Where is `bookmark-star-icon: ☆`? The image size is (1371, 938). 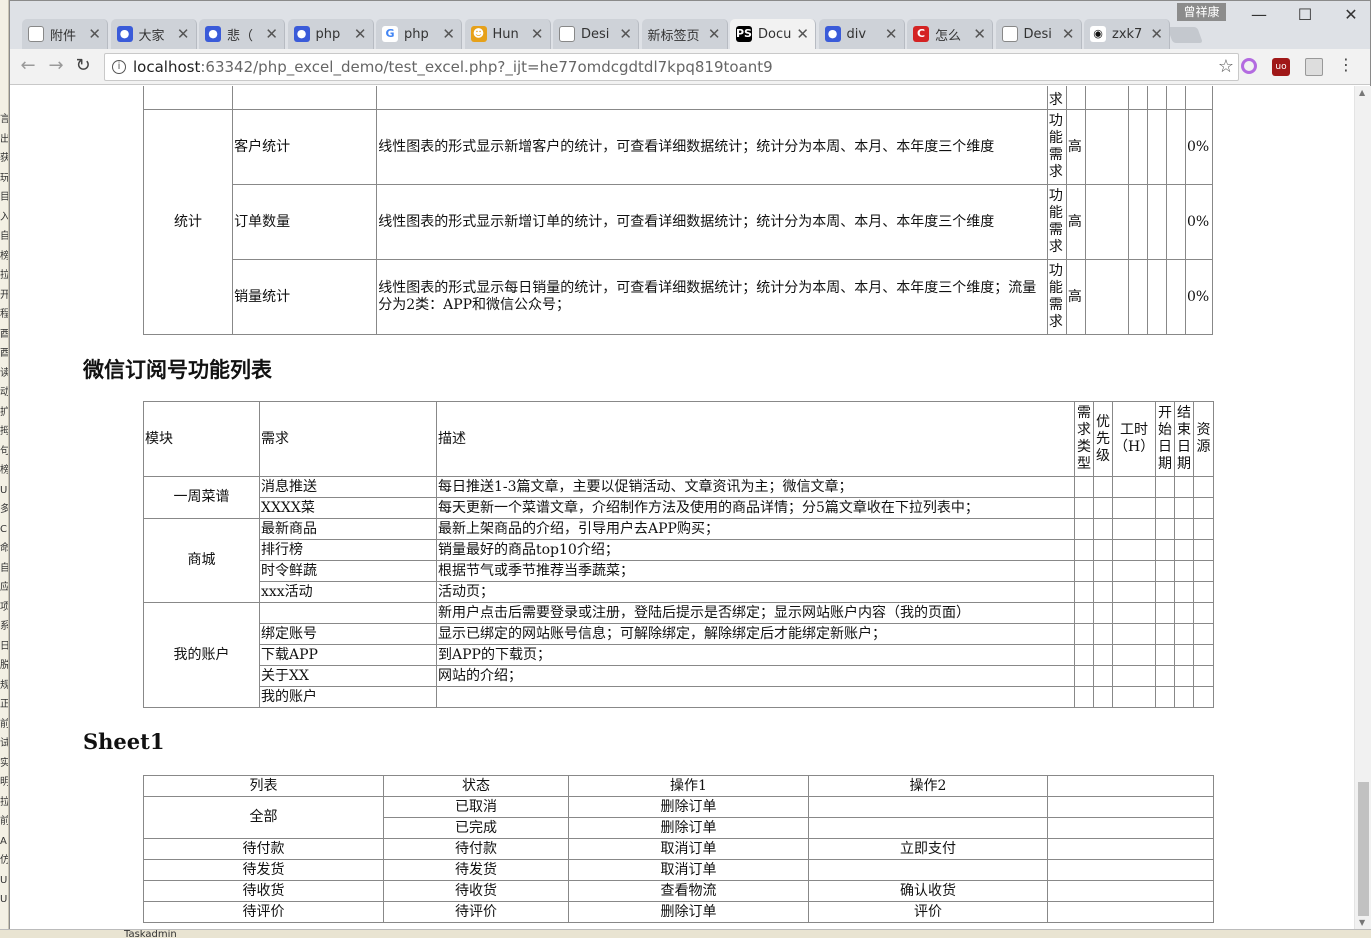
bookmark-star-icon: ☆ is located at coordinates (1226, 67).